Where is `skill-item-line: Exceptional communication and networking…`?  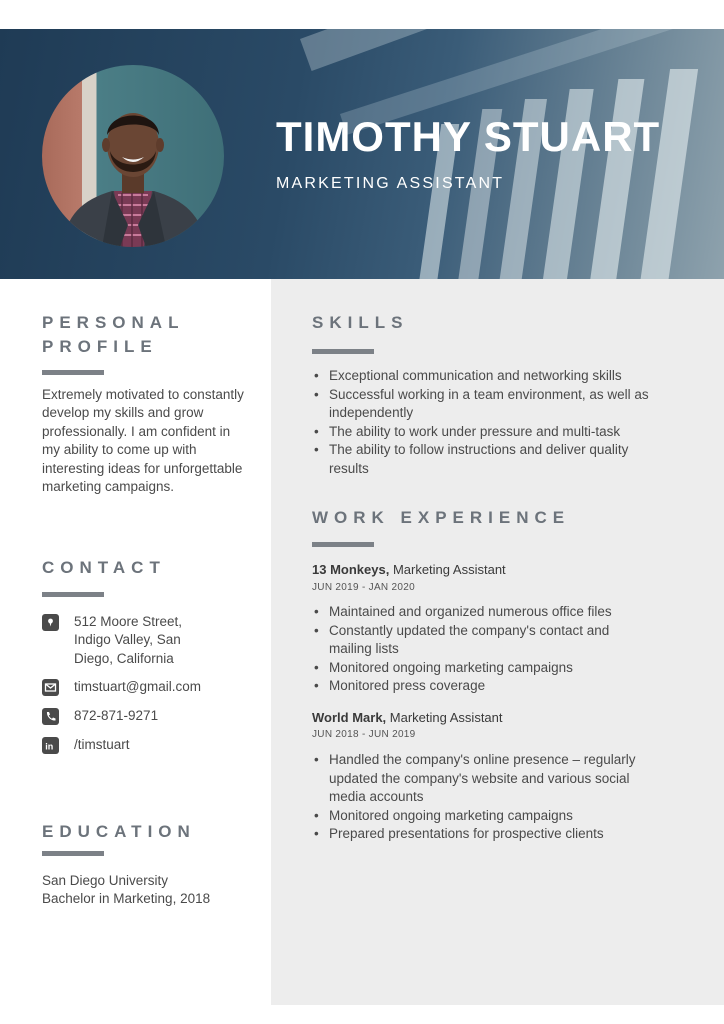 skill-item-line: Exceptional communication and networking… is located at coordinates (475, 375).